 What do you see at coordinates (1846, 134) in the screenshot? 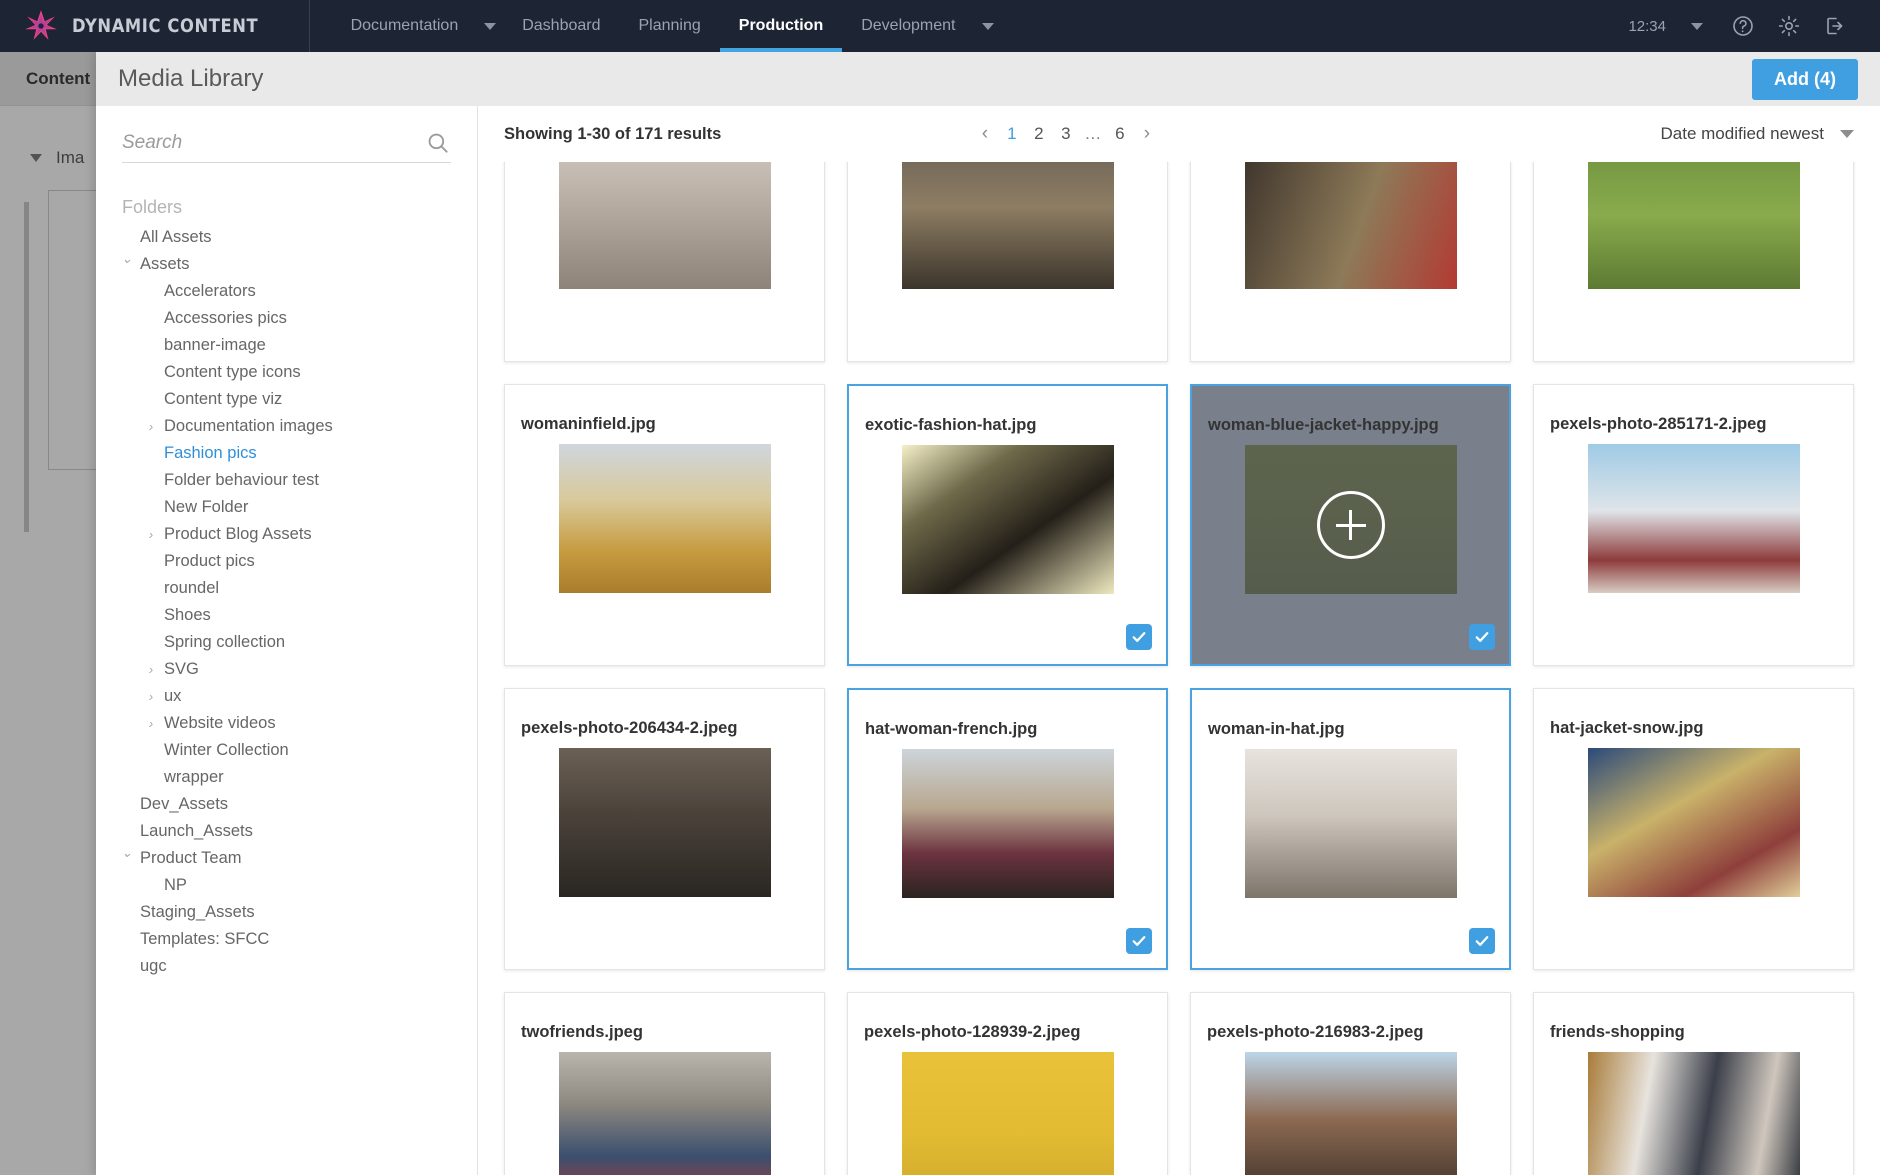
I see `chevron-down-icon` at bounding box center [1846, 134].